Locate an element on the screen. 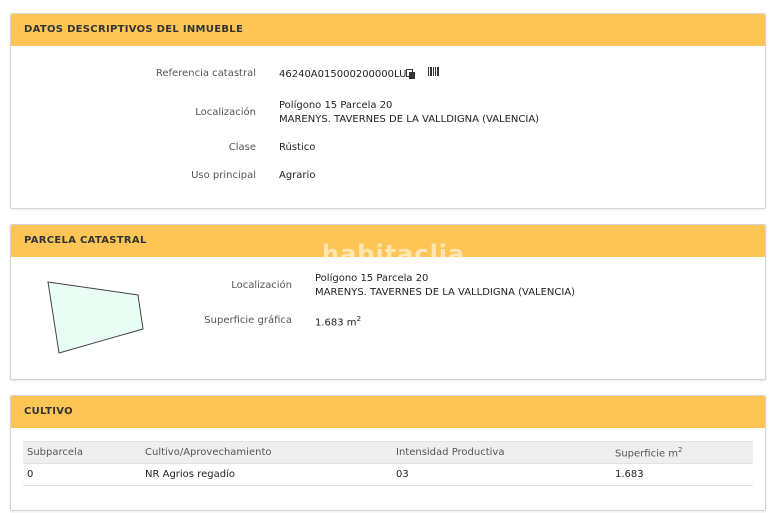  ref-catastral-label: Referencia catastral is located at coordinates (205, 73).